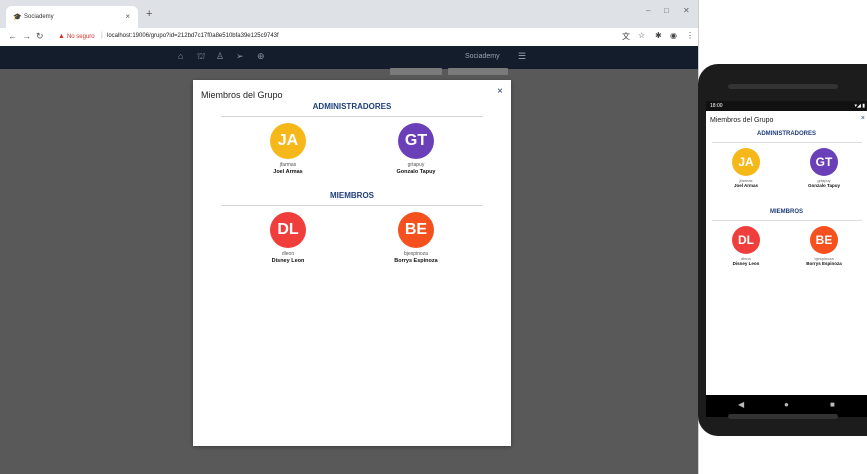  I want to click on new-tab-button: +, so click(149, 14).